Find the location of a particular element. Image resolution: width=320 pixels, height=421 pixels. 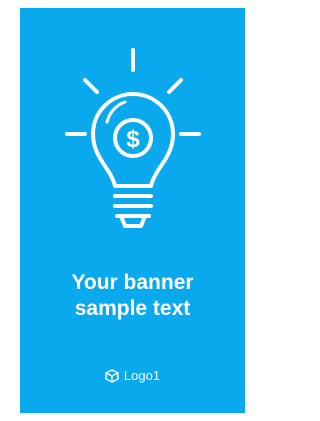

logo: Logo1 is located at coordinates (132, 375).